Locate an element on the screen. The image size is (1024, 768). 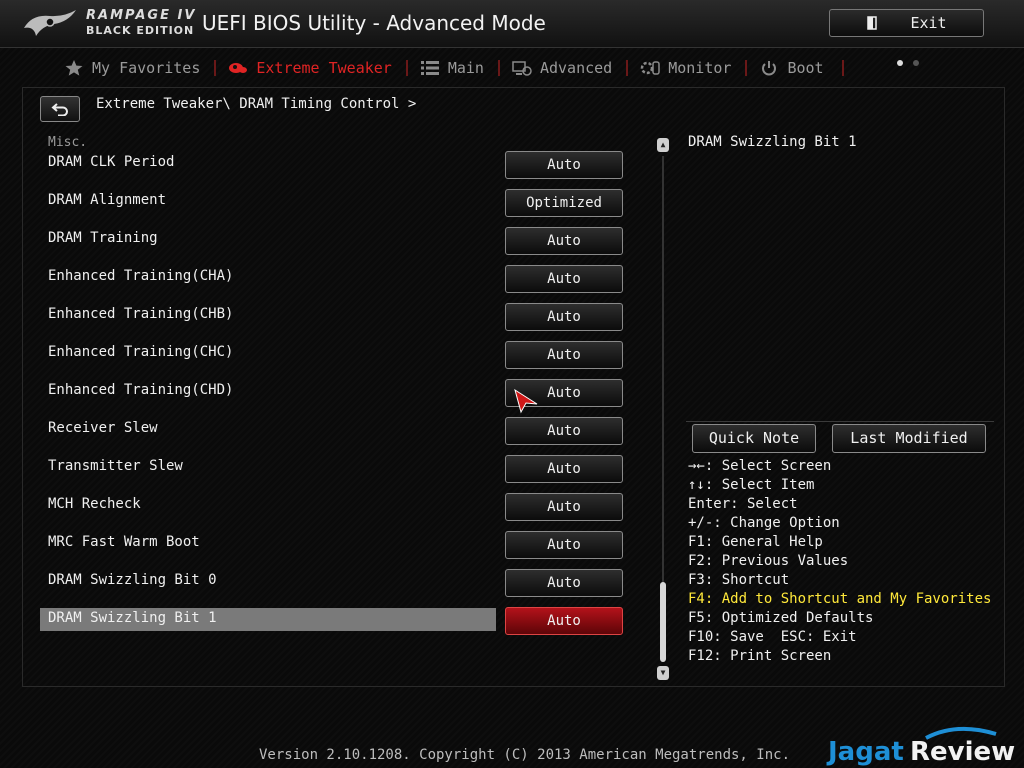
list-icon is located at coordinates (429, 68).